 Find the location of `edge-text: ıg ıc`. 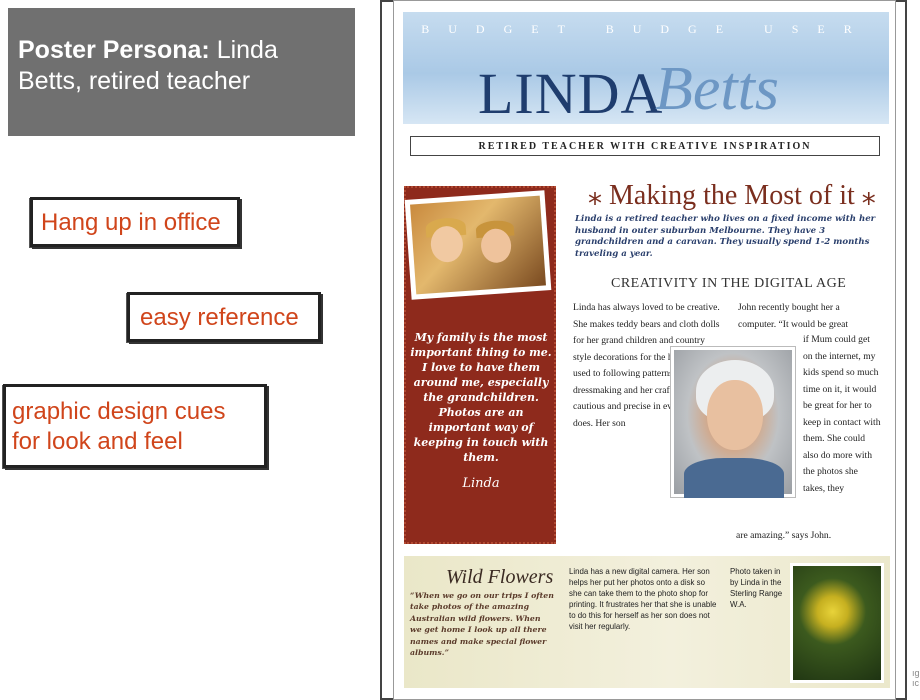

edge-text: ıg ıc is located at coordinates (916, 678).